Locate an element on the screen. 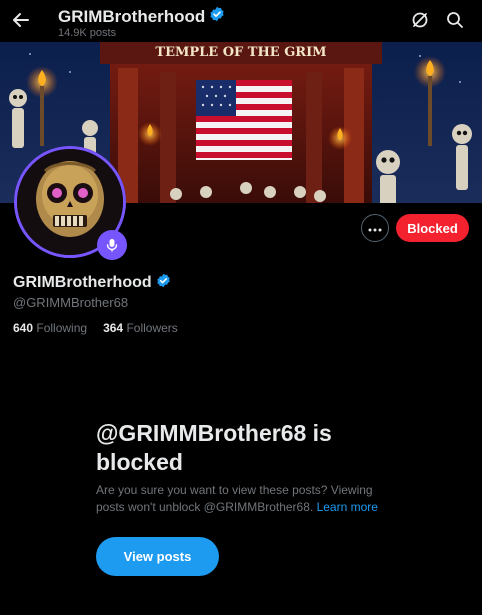  view-posts-button: View posts is located at coordinates (157, 556).